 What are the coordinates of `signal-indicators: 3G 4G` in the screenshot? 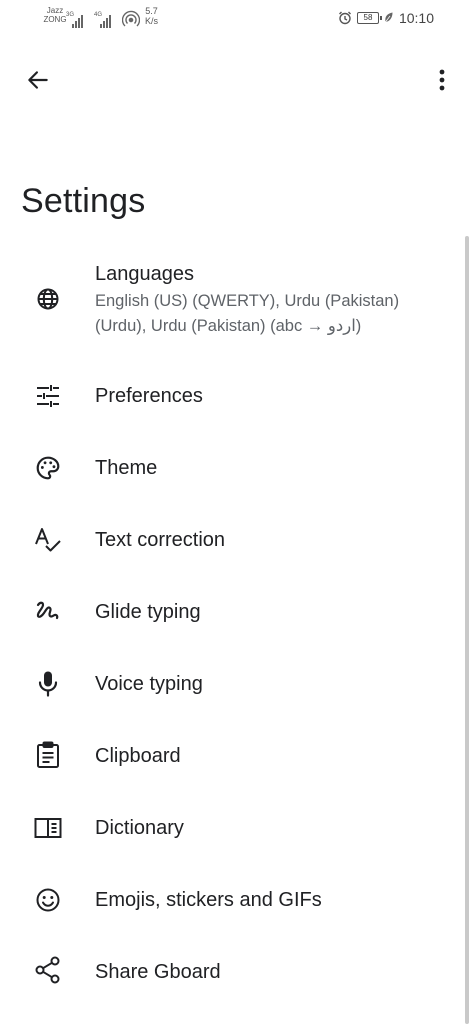 It's located at (103, 18).